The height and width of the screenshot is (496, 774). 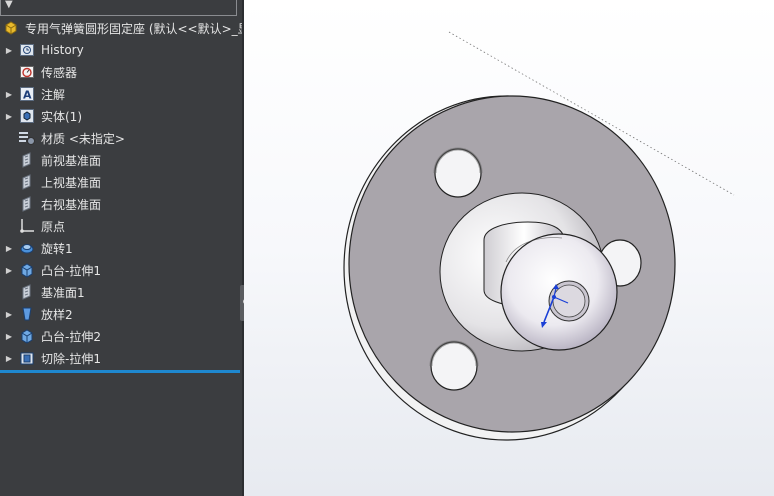 I want to click on tree-item: 传感器, so click(x=121, y=72).